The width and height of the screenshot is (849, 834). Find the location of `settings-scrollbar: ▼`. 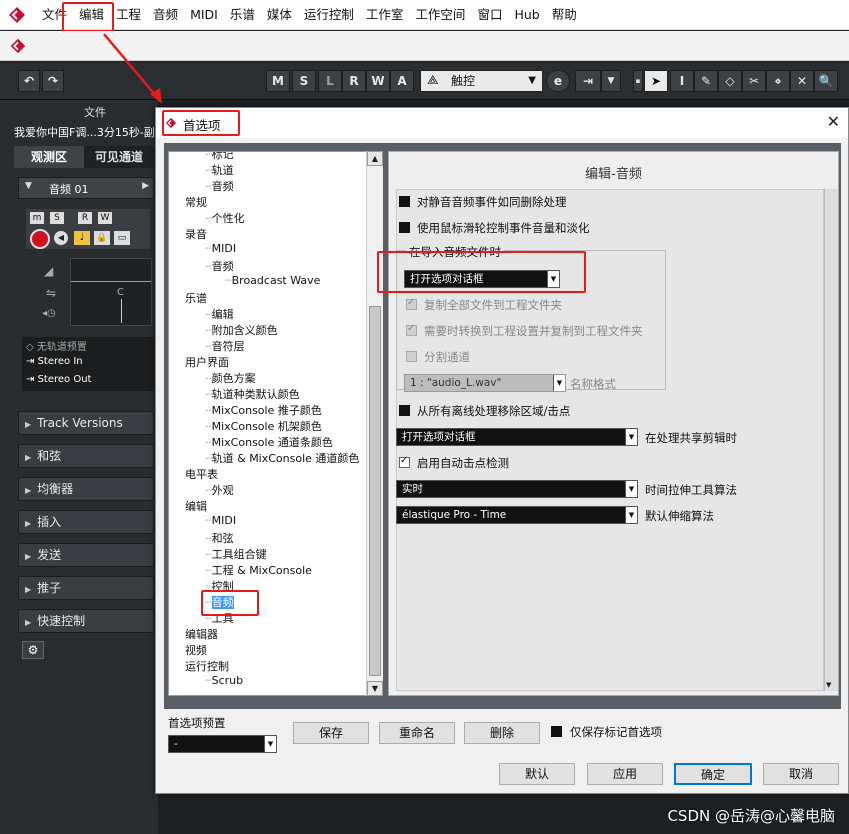

settings-scrollbar: ▼ is located at coordinates (831, 440).